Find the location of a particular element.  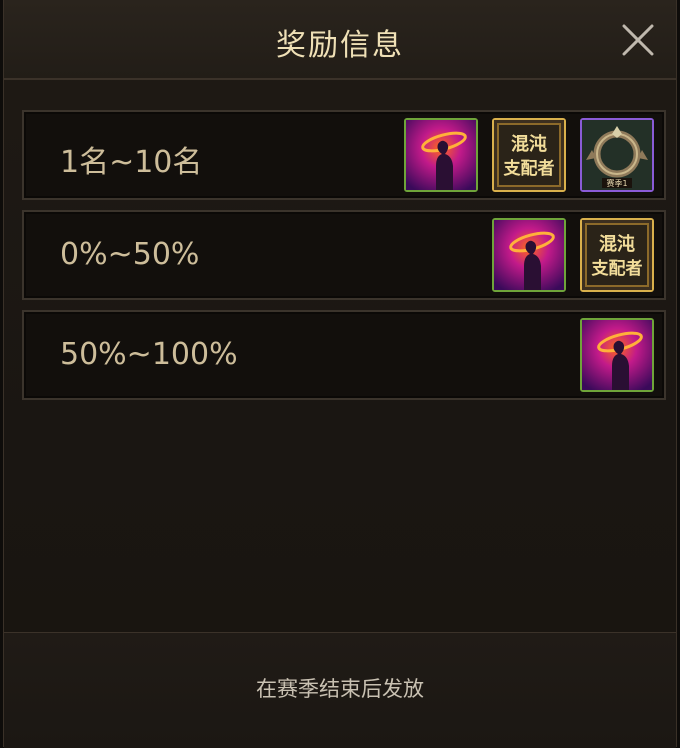

distribution-note: 在赛季结束后发放 is located at coordinates (340, 689).